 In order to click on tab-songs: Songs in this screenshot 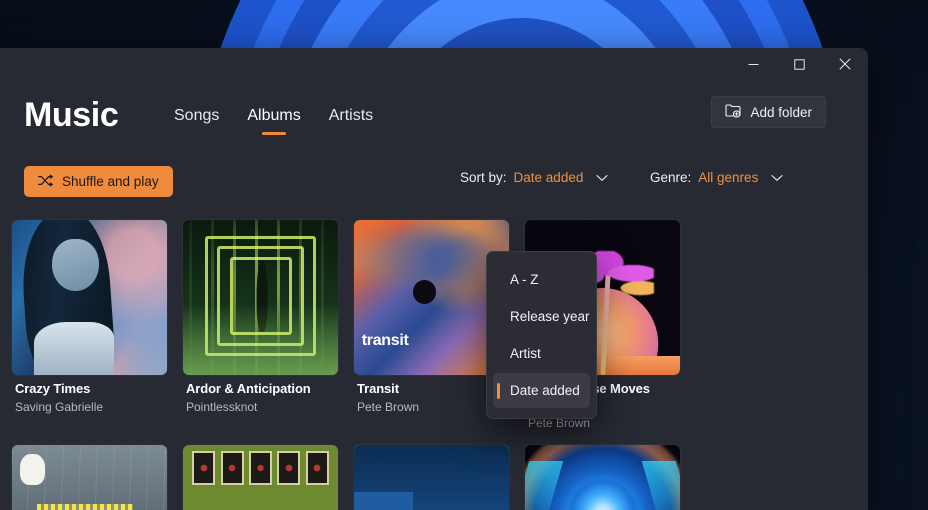, I will do `click(196, 120)`.